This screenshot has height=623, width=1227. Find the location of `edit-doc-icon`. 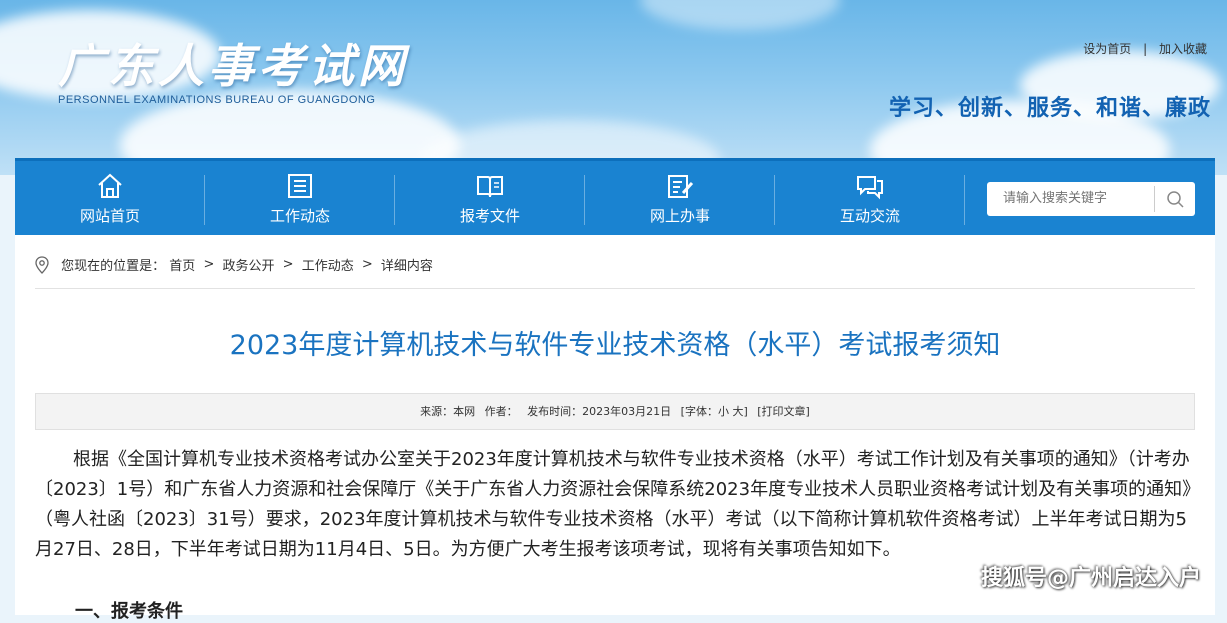

edit-doc-icon is located at coordinates (681, 186).